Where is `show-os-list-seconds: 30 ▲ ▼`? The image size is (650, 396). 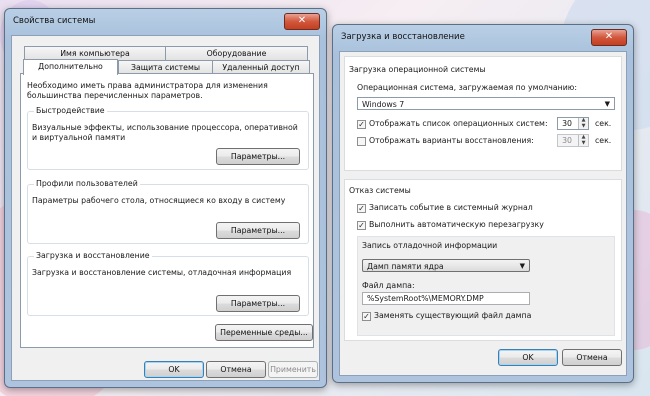
show-os-list-seconds: 30 ▲ ▼ is located at coordinates (573, 123).